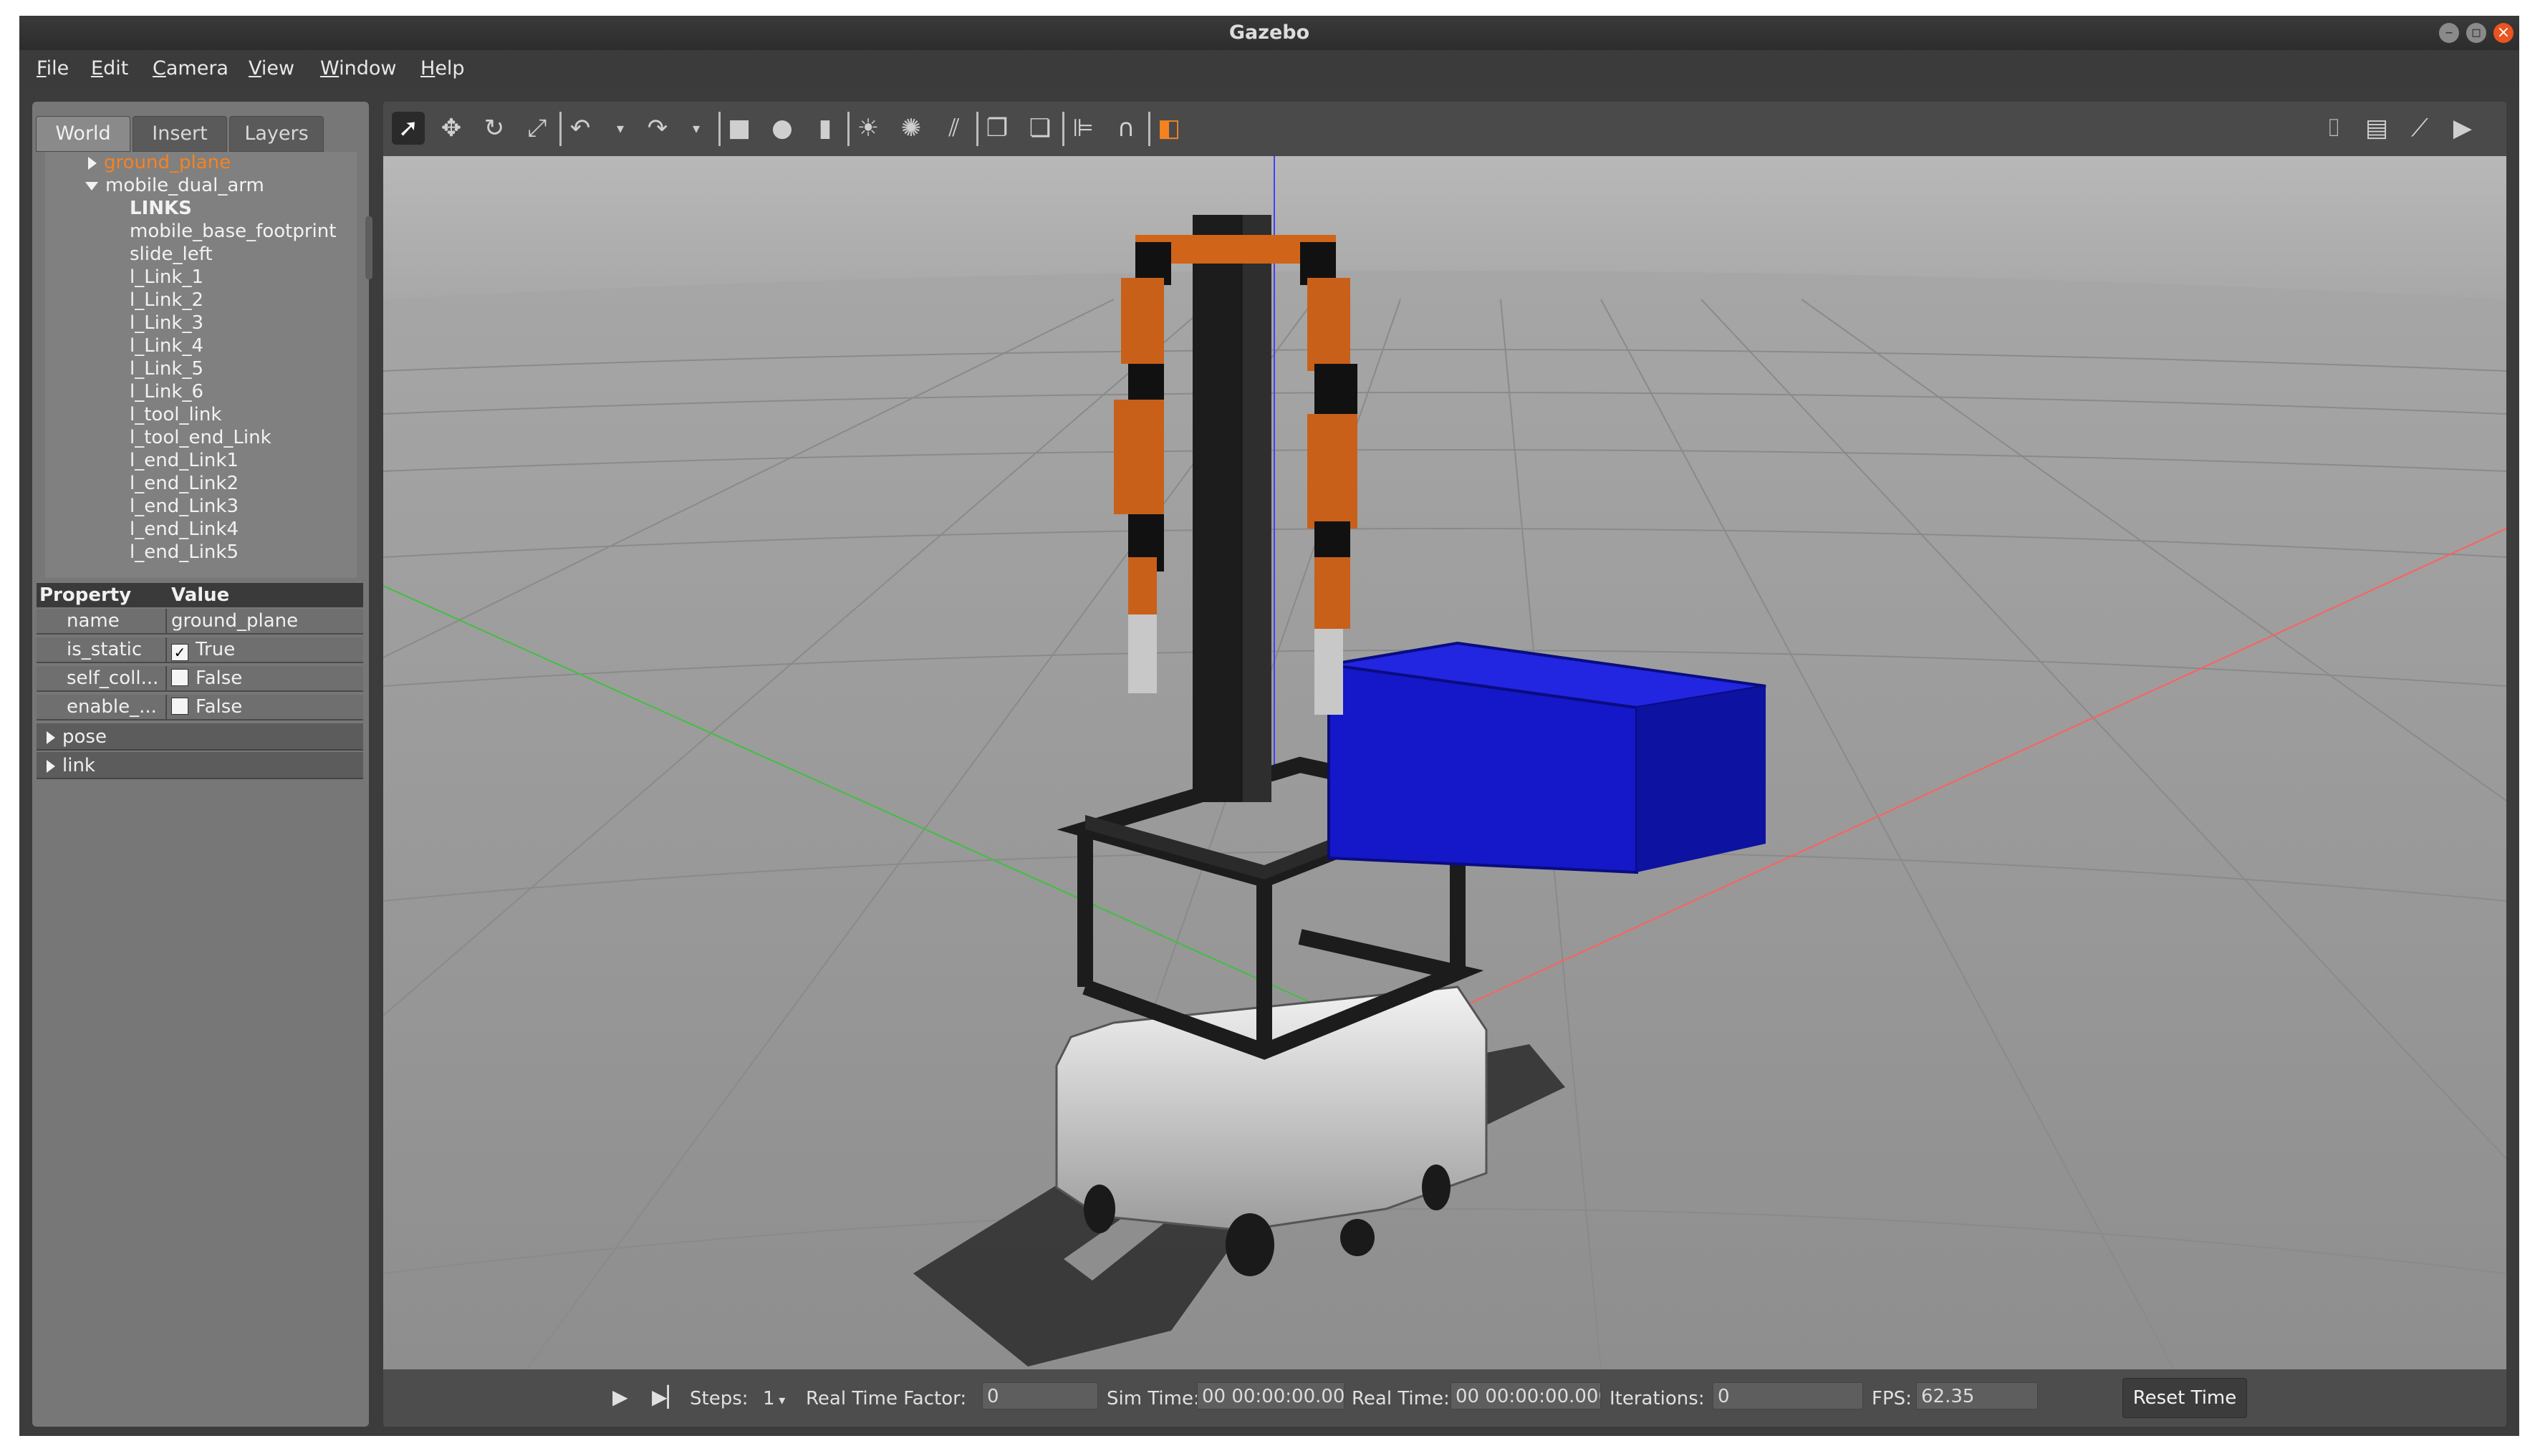  Describe the element at coordinates (200, 679) in the screenshot. I see `property-row-self-collide: self_coll... False` at that location.